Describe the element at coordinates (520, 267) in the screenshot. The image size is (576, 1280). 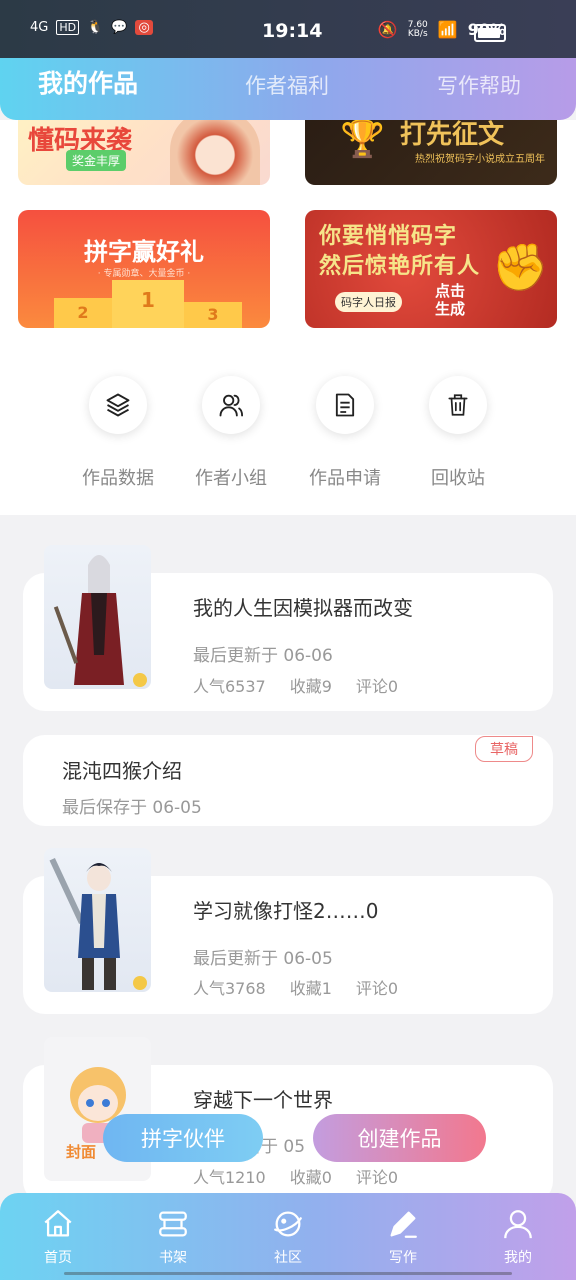
I see `fist-icon: ✊` at that location.